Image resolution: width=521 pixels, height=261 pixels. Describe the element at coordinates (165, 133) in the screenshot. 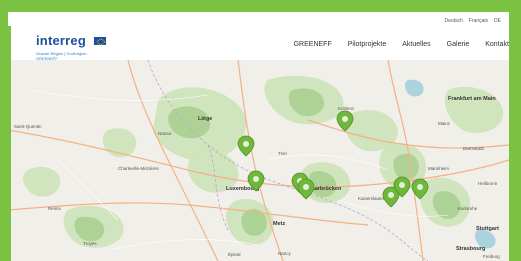

I see `label-namur: Namur` at that location.